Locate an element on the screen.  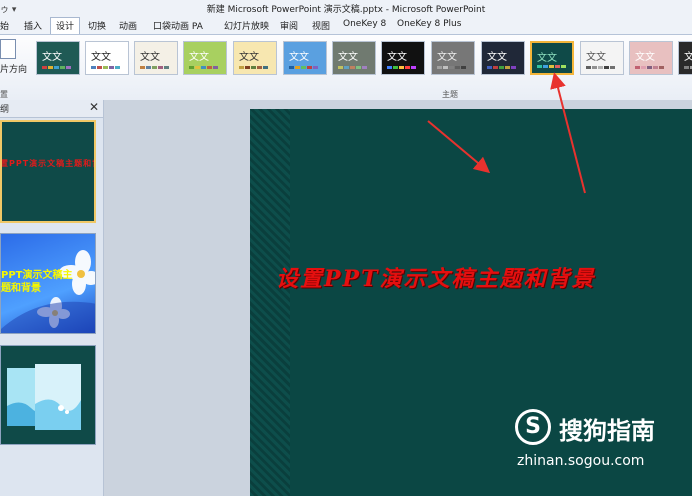
annotation-arrow-theme is located at coordinates (568, 133).